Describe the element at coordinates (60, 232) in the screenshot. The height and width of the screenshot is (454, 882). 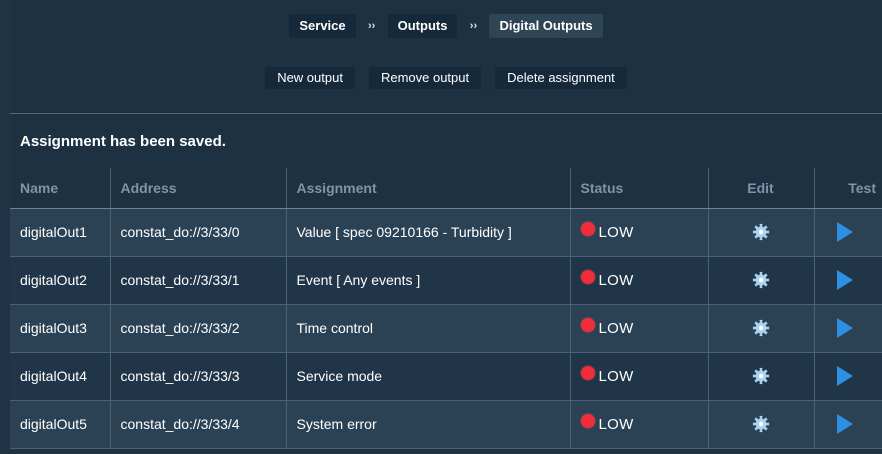
I see `output-name: digitalOut1` at that location.